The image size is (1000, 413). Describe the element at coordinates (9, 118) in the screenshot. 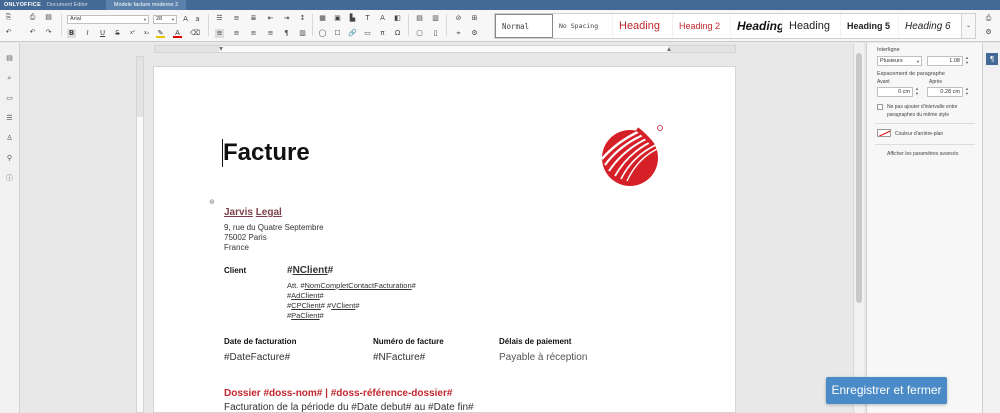

I see `review-icon: ☰` at that location.